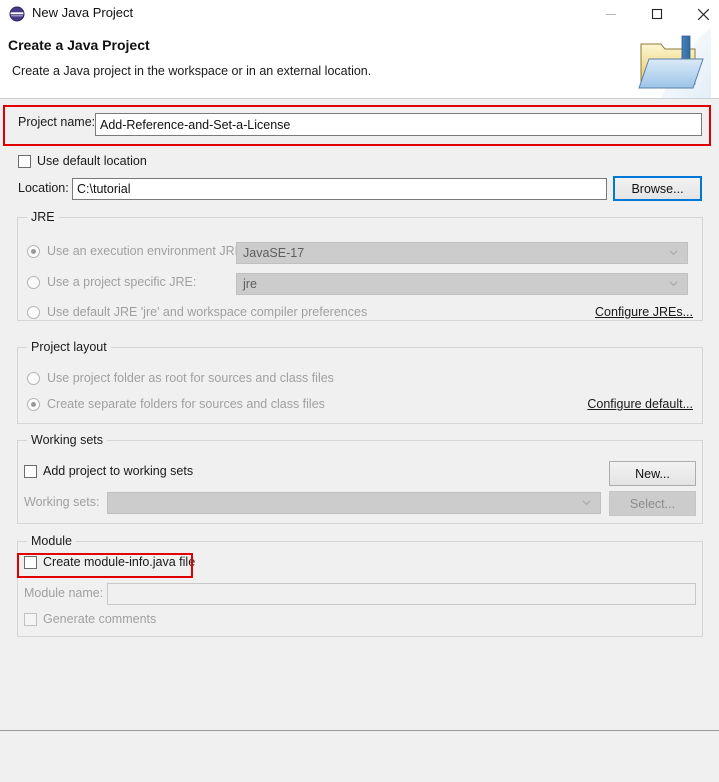 The image size is (719, 782). Describe the element at coordinates (92, 161) in the screenshot. I see `use-default-location-label: Use default location` at that location.